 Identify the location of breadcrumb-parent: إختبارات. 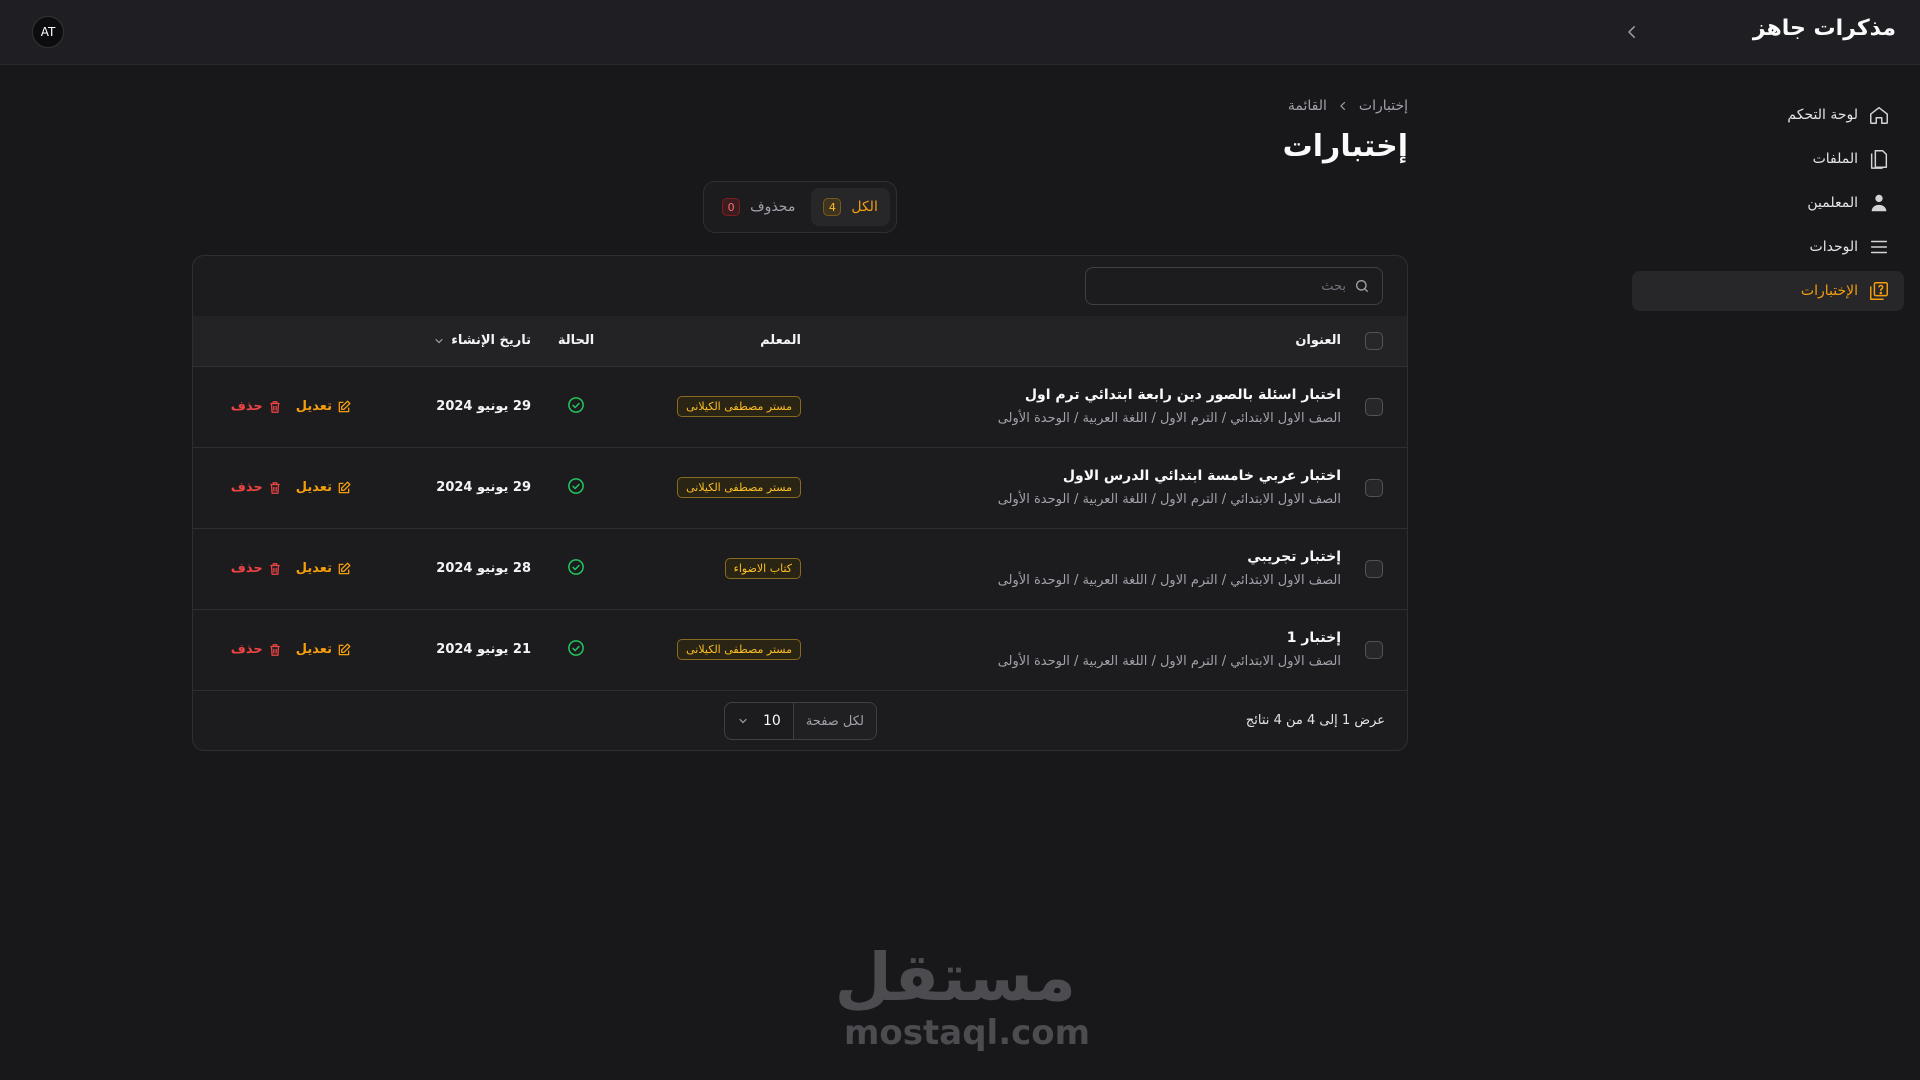
(1383, 106).